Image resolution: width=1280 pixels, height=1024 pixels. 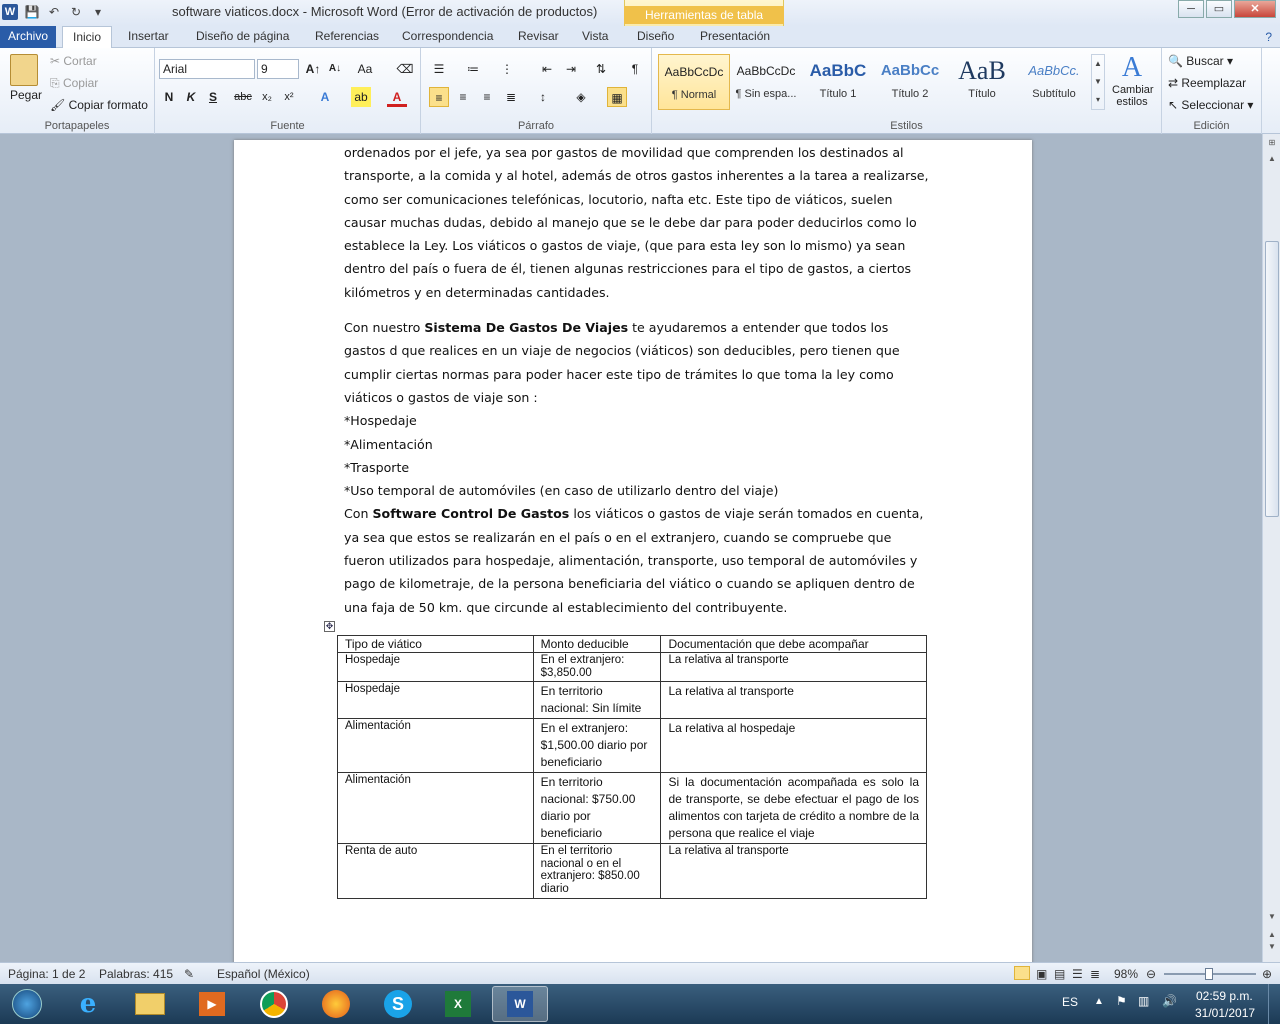 I want to click on table-cell: Alimentación, so click(x=435, y=745).